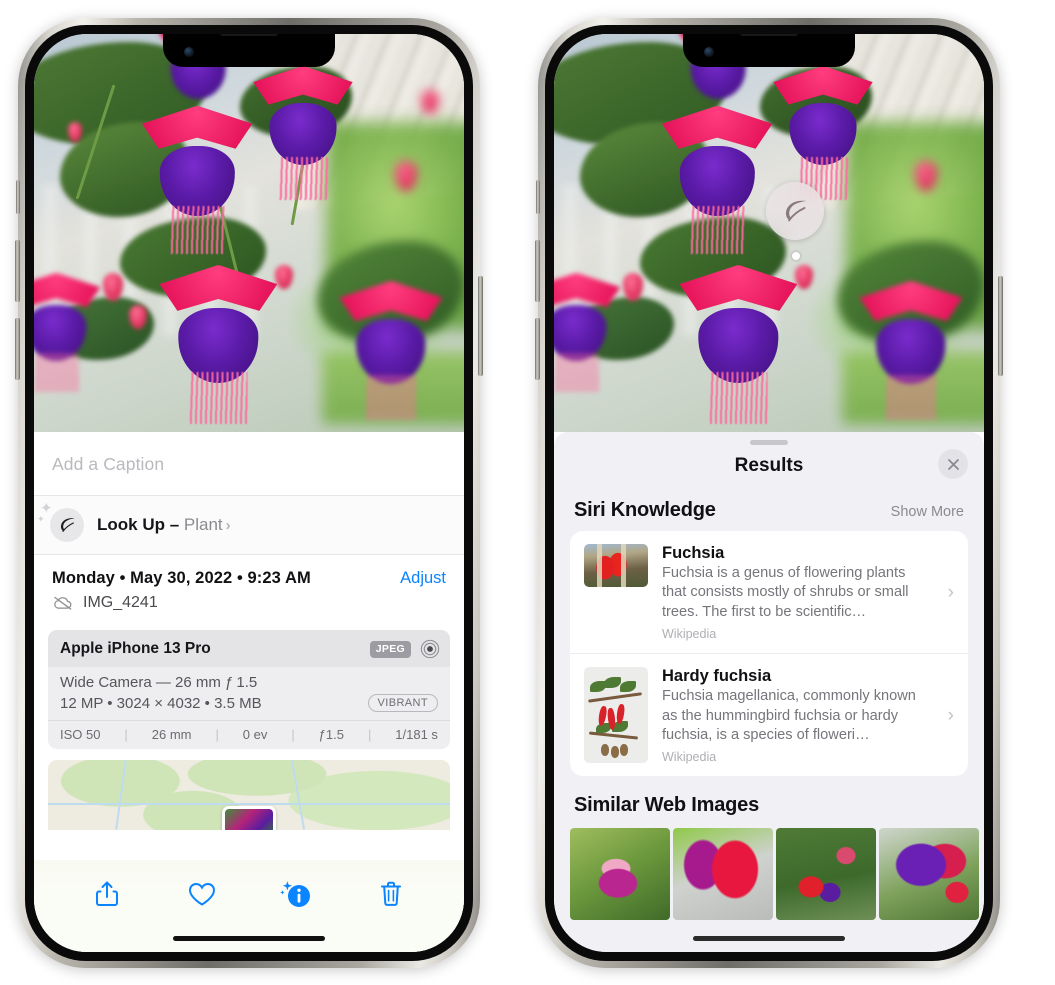 This screenshot has height=985, width=1055. What do you see at coordinates (249, 603) in the screenshot?
I see `filename-row: IMG_4241` at bounding box center [249, 603].